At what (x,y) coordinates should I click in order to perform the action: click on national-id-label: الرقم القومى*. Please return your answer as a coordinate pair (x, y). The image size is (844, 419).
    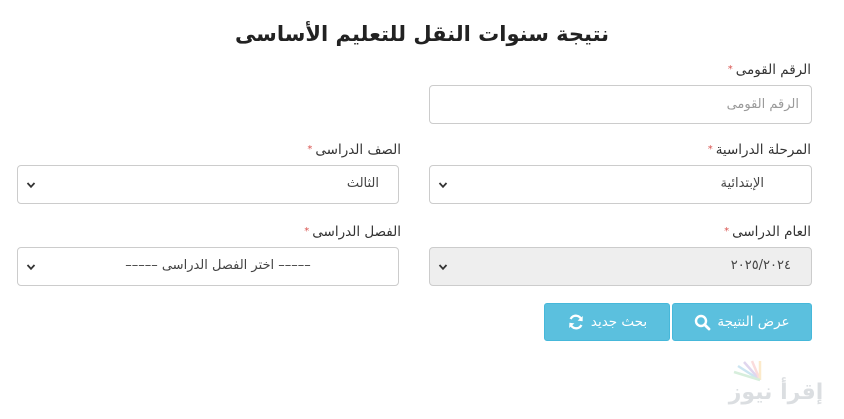
    Looking at the image, I should click on (769, 70).